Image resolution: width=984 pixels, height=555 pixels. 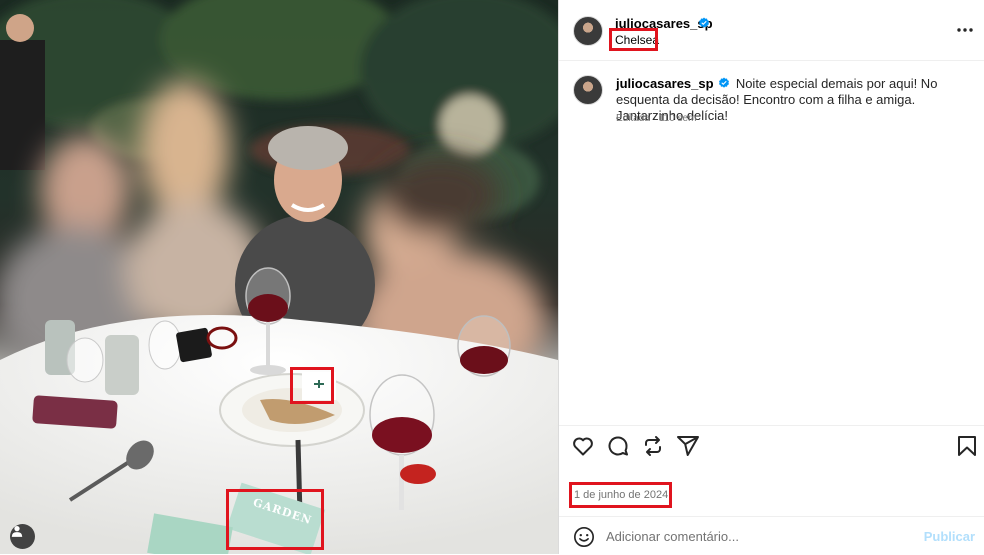 What do you see at coordinates (17, 531) in the screenshot?
I see `user-silhouette-icon` at bounding box center [17, 531].